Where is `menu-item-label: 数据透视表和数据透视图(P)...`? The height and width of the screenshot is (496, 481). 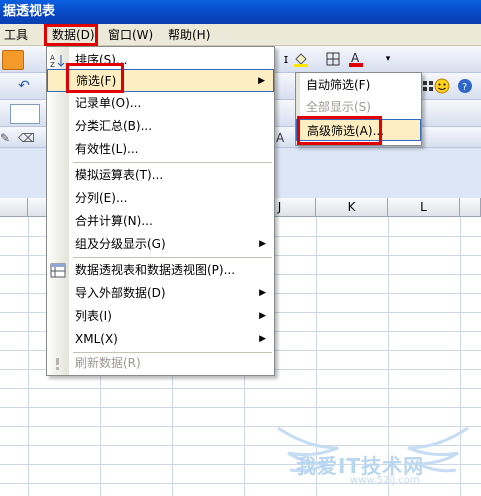
menu-item-label: 数据透视表和数据透视图(P)... is located at coordinates (155, 270).